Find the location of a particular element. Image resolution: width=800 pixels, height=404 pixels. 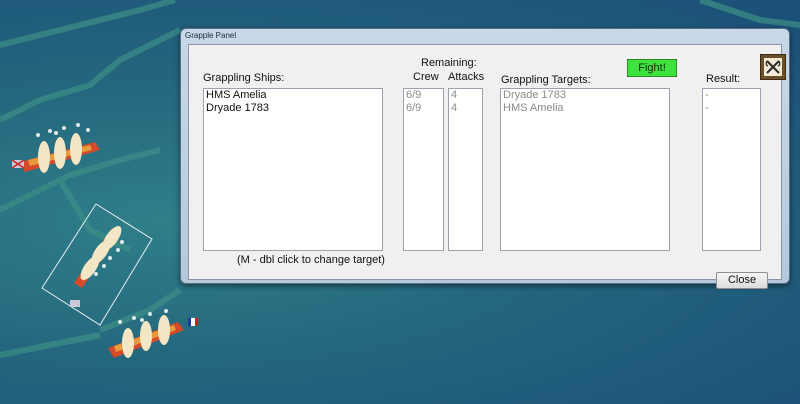

result-label: Result: is located at coordinates (723, 79).